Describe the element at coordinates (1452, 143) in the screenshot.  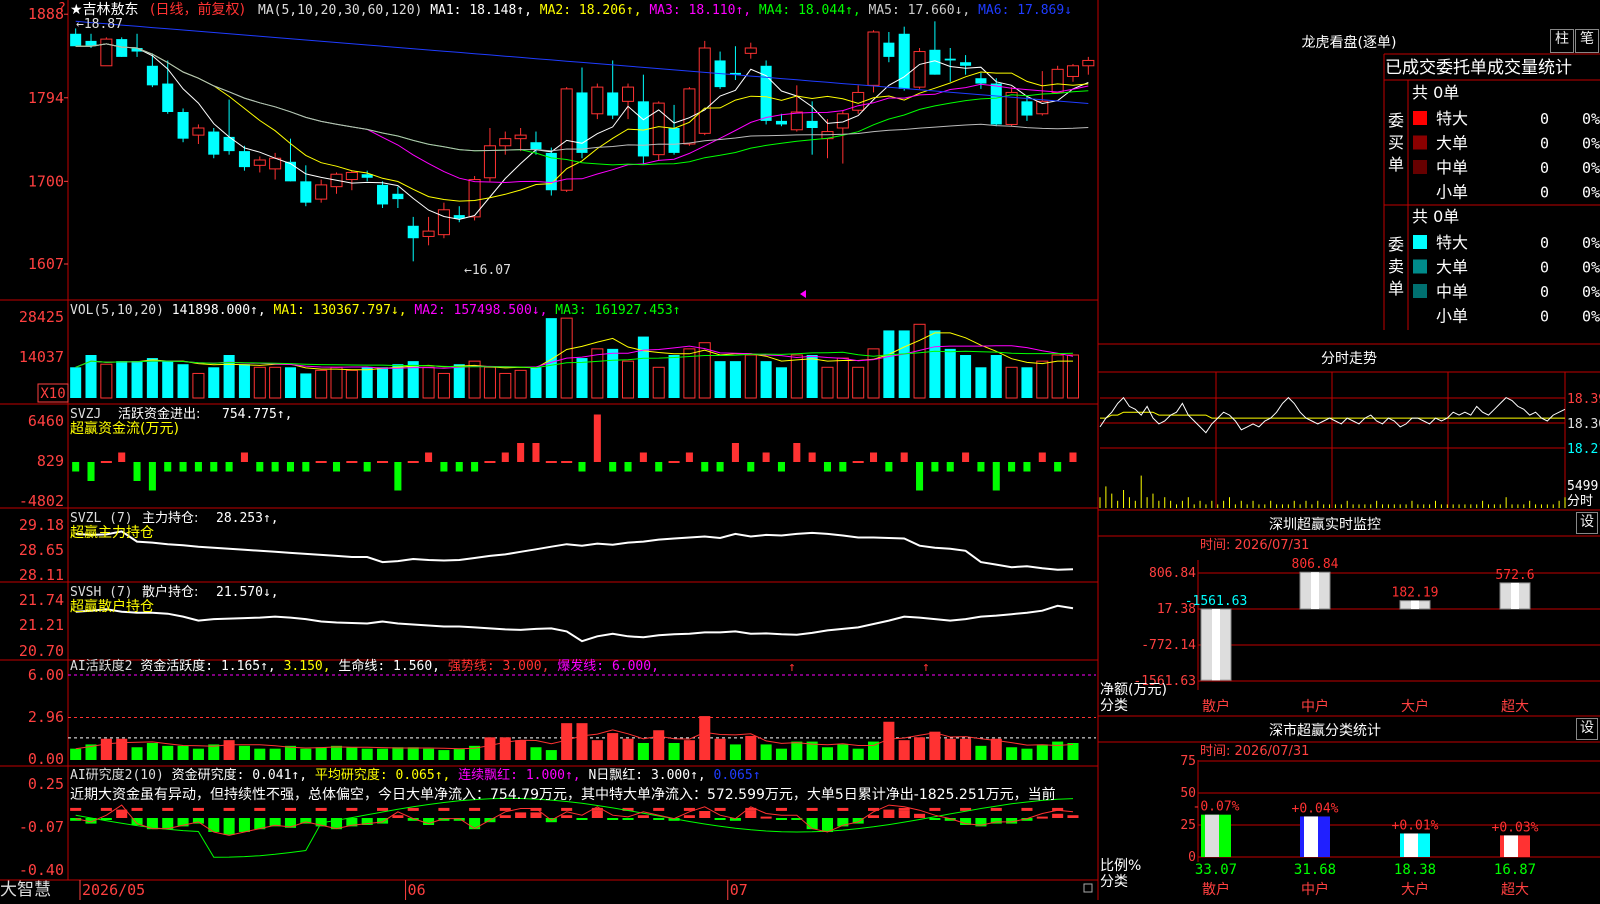
I see `buy-row-name: 大单` at that location.